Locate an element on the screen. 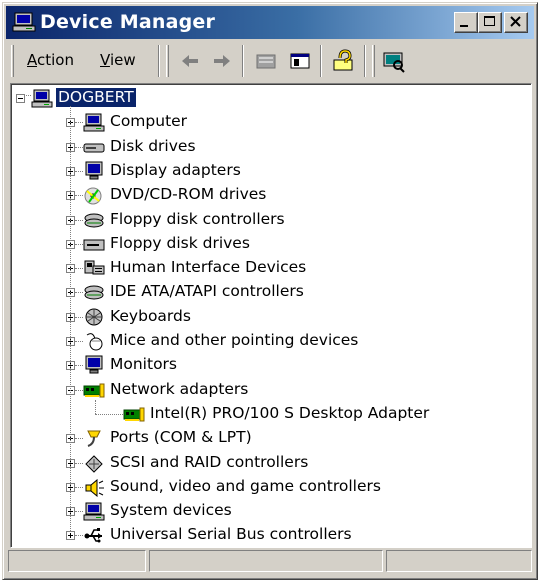 The height and width of the screenshot is (584, 542). menu-view-rest: iew is located at coordinates (122, 60).